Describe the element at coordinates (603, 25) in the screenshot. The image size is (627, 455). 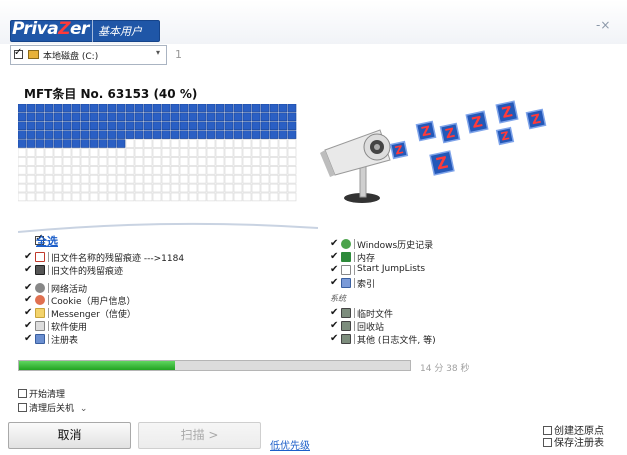
I see `window-controls: -×` at that location.